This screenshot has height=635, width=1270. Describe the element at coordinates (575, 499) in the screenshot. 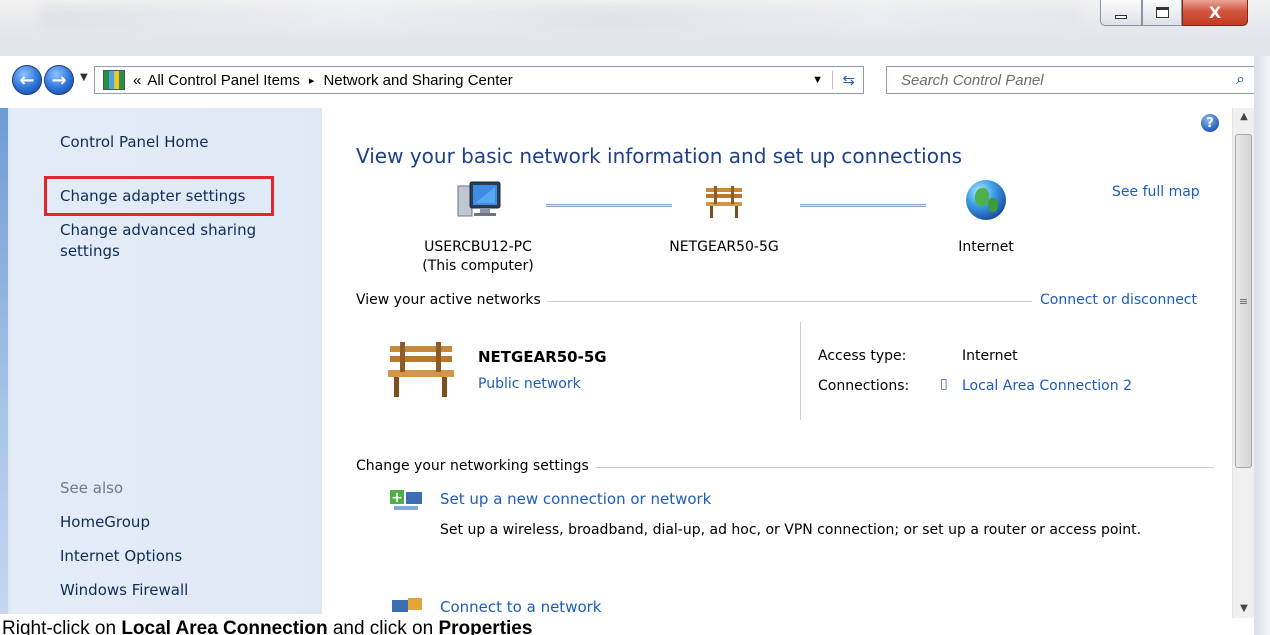

I see `setup-new-connection-link: Set up a new connection or network` at that location.